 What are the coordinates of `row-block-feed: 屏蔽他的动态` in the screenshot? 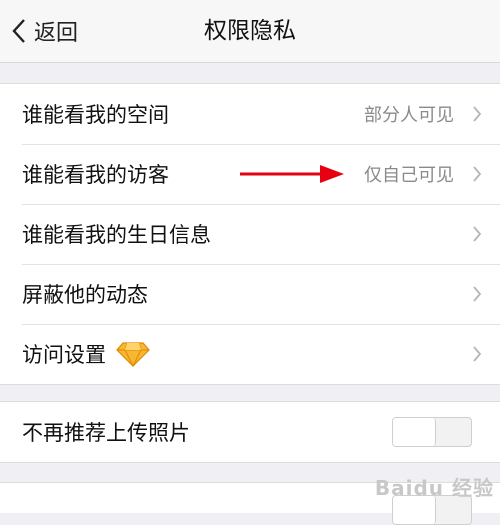 It's located at (250, 294).